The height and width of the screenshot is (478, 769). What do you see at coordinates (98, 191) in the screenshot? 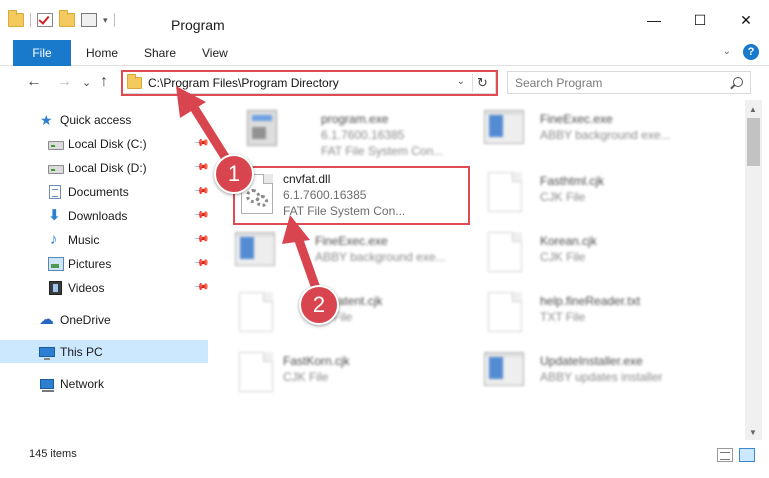
I see `sidebar-item-label: Documents` at bounding box center [98, 191].